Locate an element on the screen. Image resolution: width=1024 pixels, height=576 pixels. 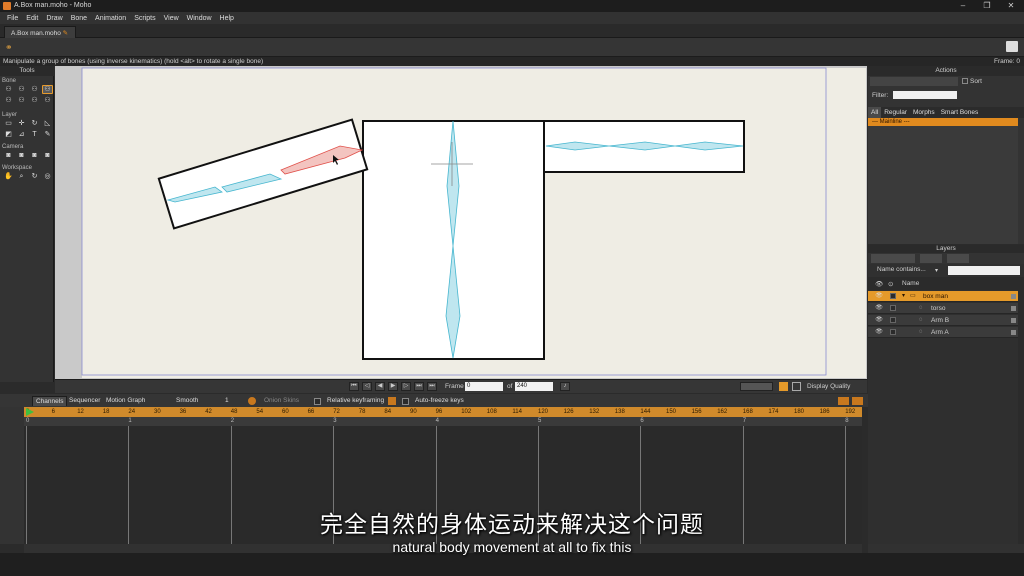
flip-layer-icon: ⊿ is located at coordinates (21, 134).